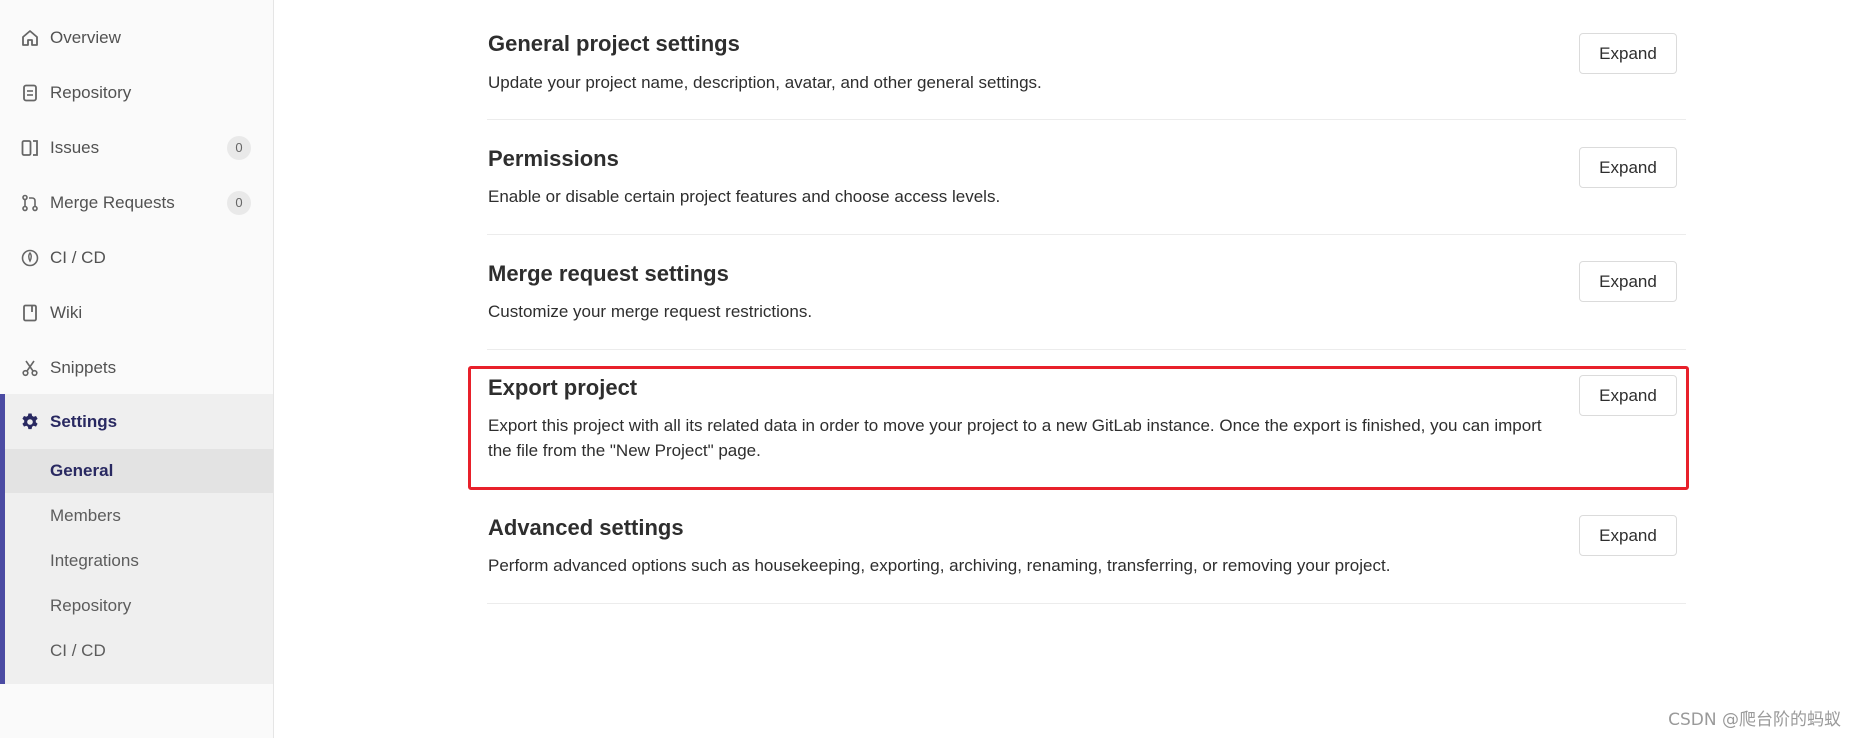 This screenshot has width=1855, height=738. I want to click on settings-subitem-members: Members, so click(139, 516).